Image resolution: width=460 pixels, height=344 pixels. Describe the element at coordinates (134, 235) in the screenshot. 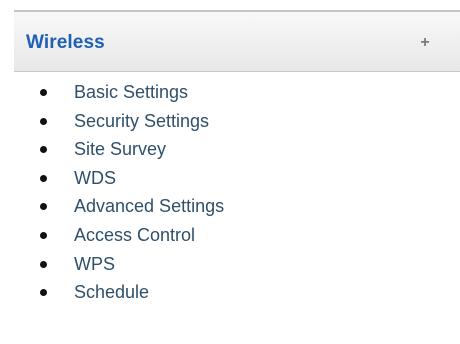

I see `menu-item-label: Access Control` at that location.